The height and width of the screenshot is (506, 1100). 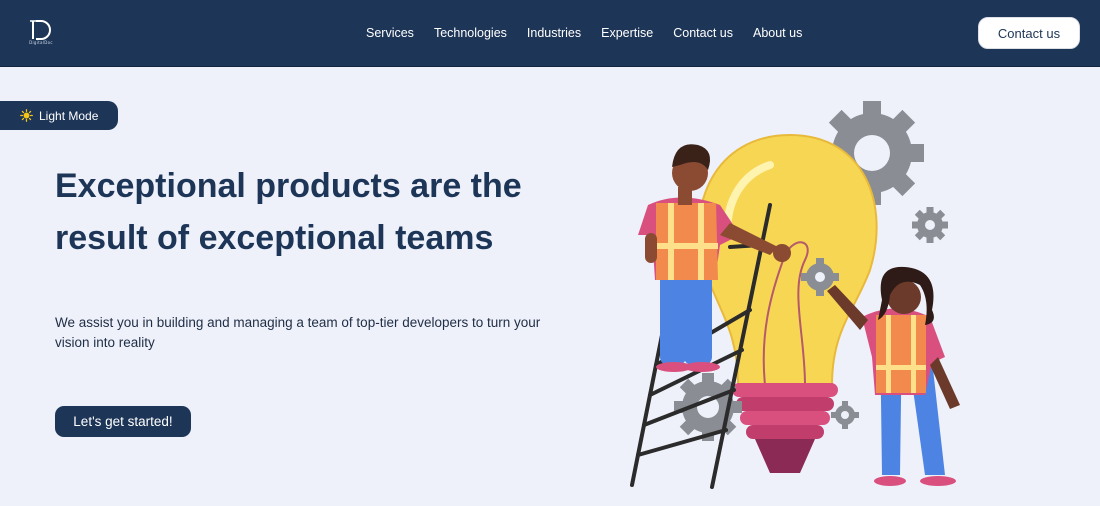 I want to click on nav-link-contact: Contact us, so click(x=703, y=33).